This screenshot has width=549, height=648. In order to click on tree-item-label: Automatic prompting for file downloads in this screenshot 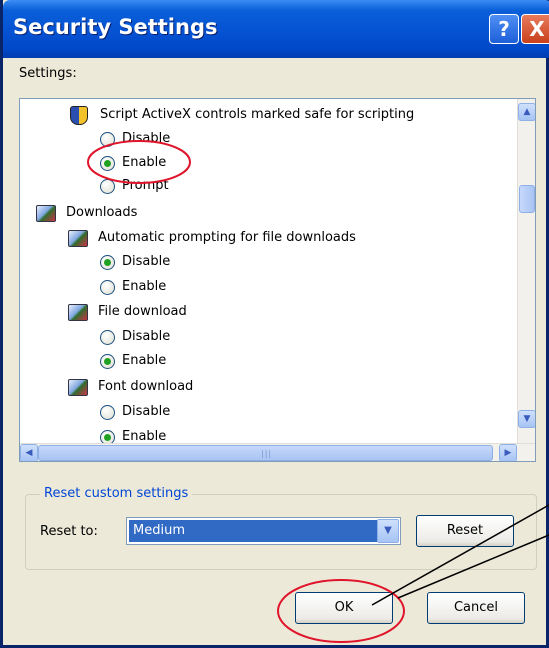, I will do `click(227, 237)`.